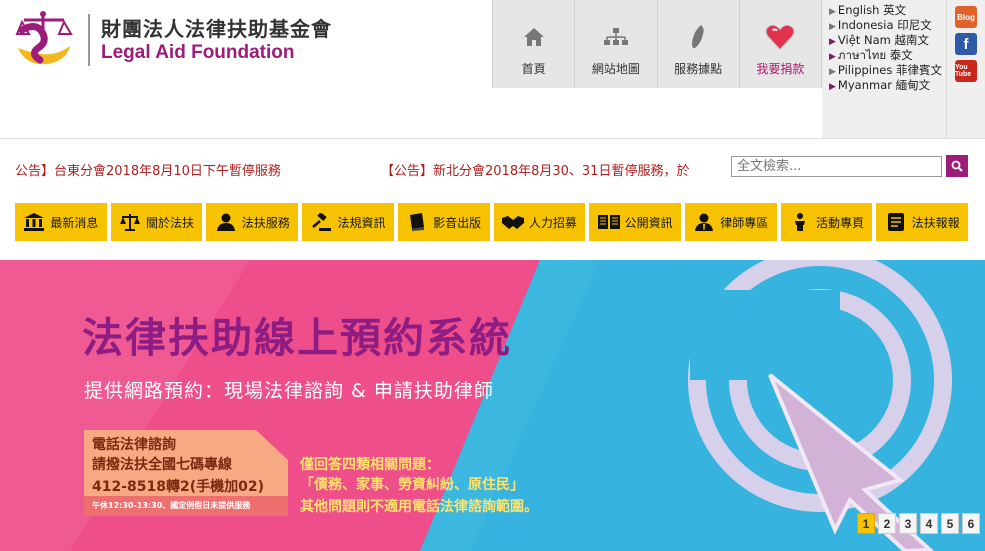 Image resolution: width=985 pixels, height=551 pixels. What do you see at coordinates (896, 222) in the screenshot?
I see `document-icon` at bounding box center [896, 222].